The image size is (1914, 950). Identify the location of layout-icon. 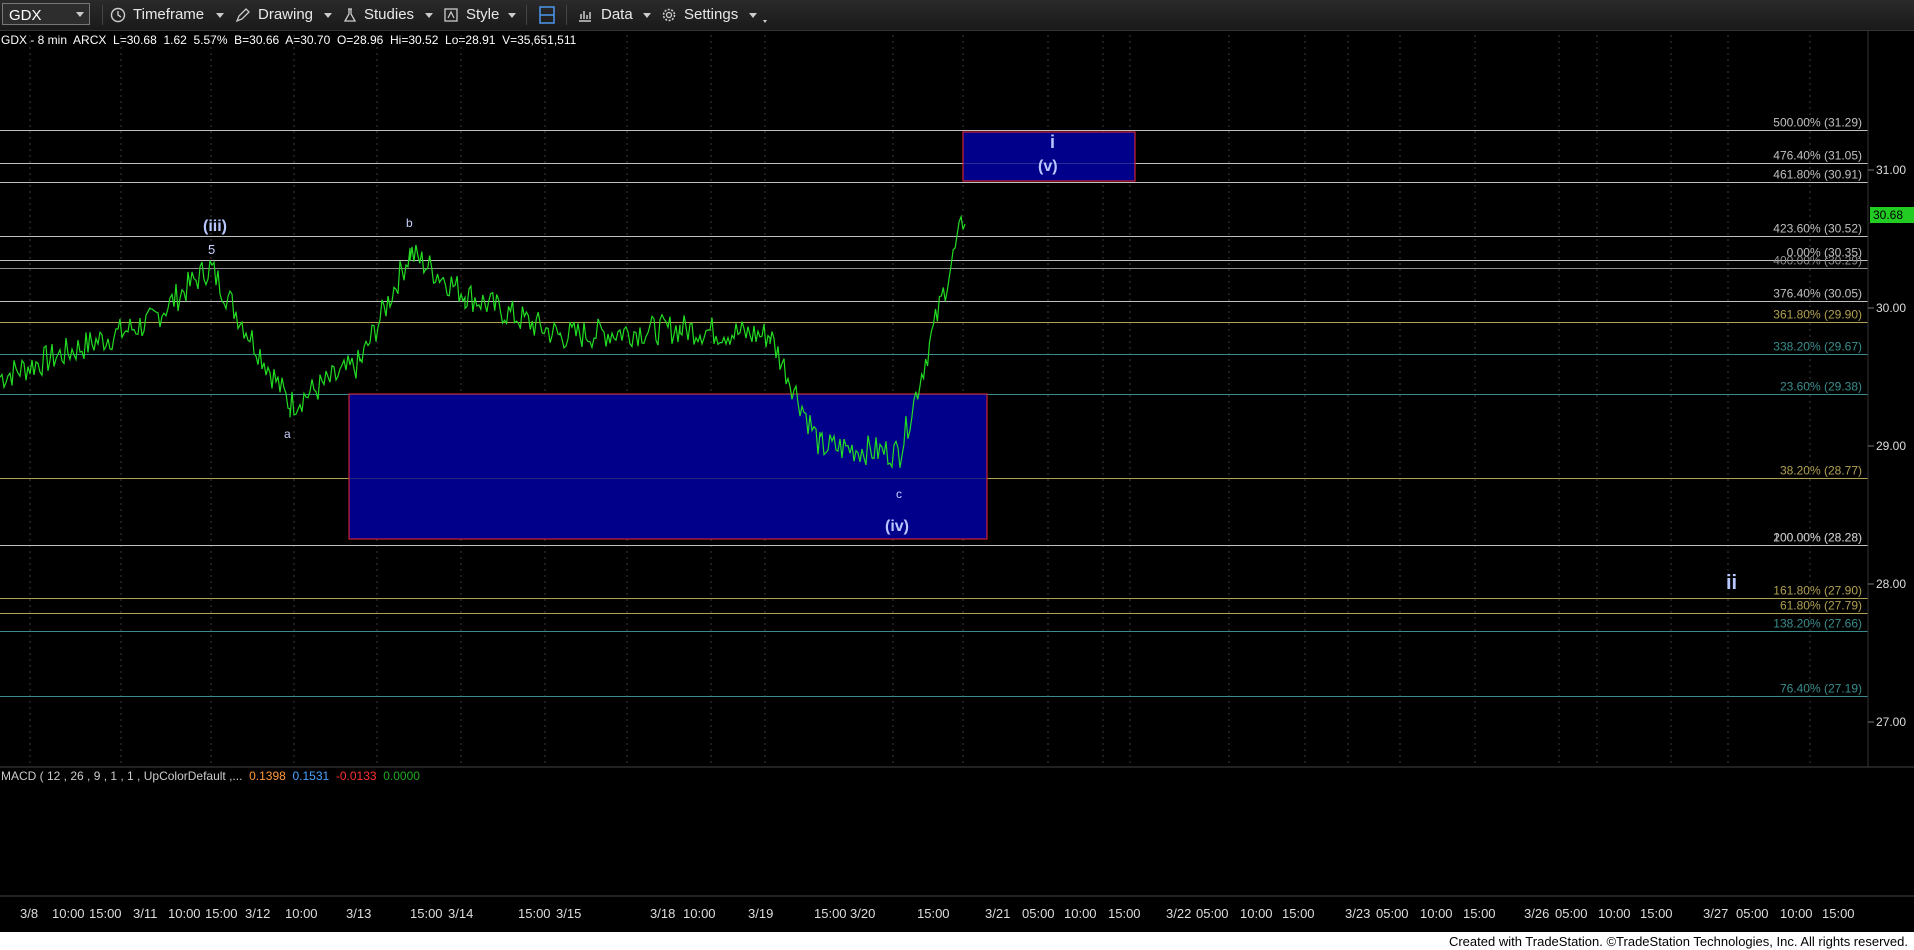
(547, 15).